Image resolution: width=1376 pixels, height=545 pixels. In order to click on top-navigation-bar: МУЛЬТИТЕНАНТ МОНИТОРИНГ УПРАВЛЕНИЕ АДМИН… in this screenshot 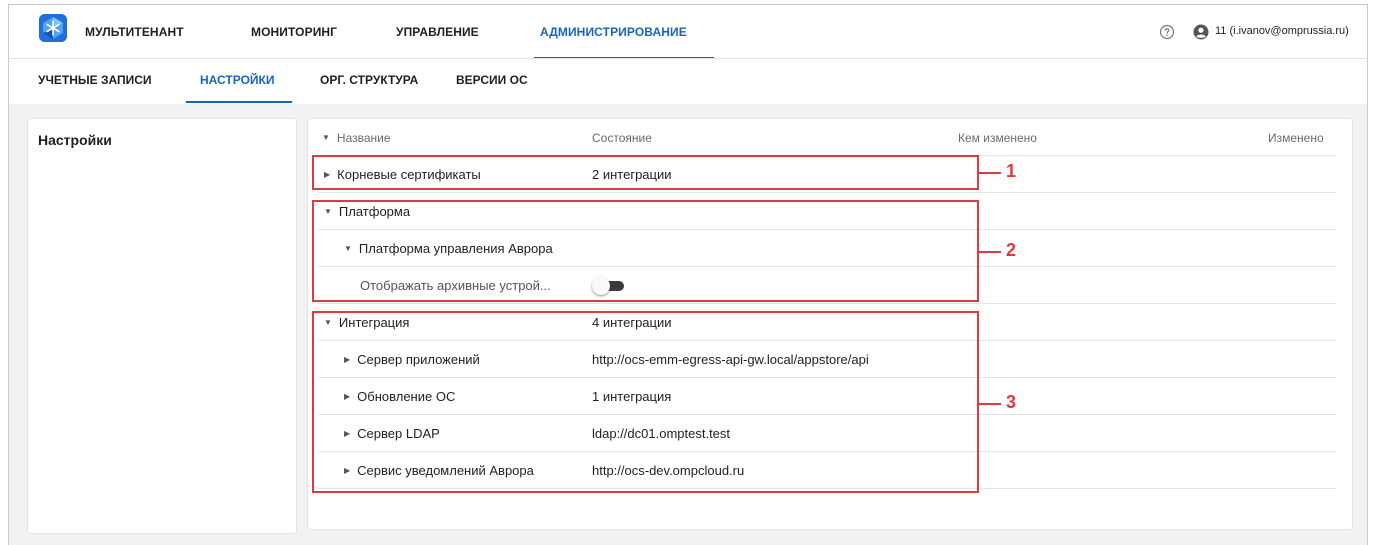, I will do `click(688, 31)`.